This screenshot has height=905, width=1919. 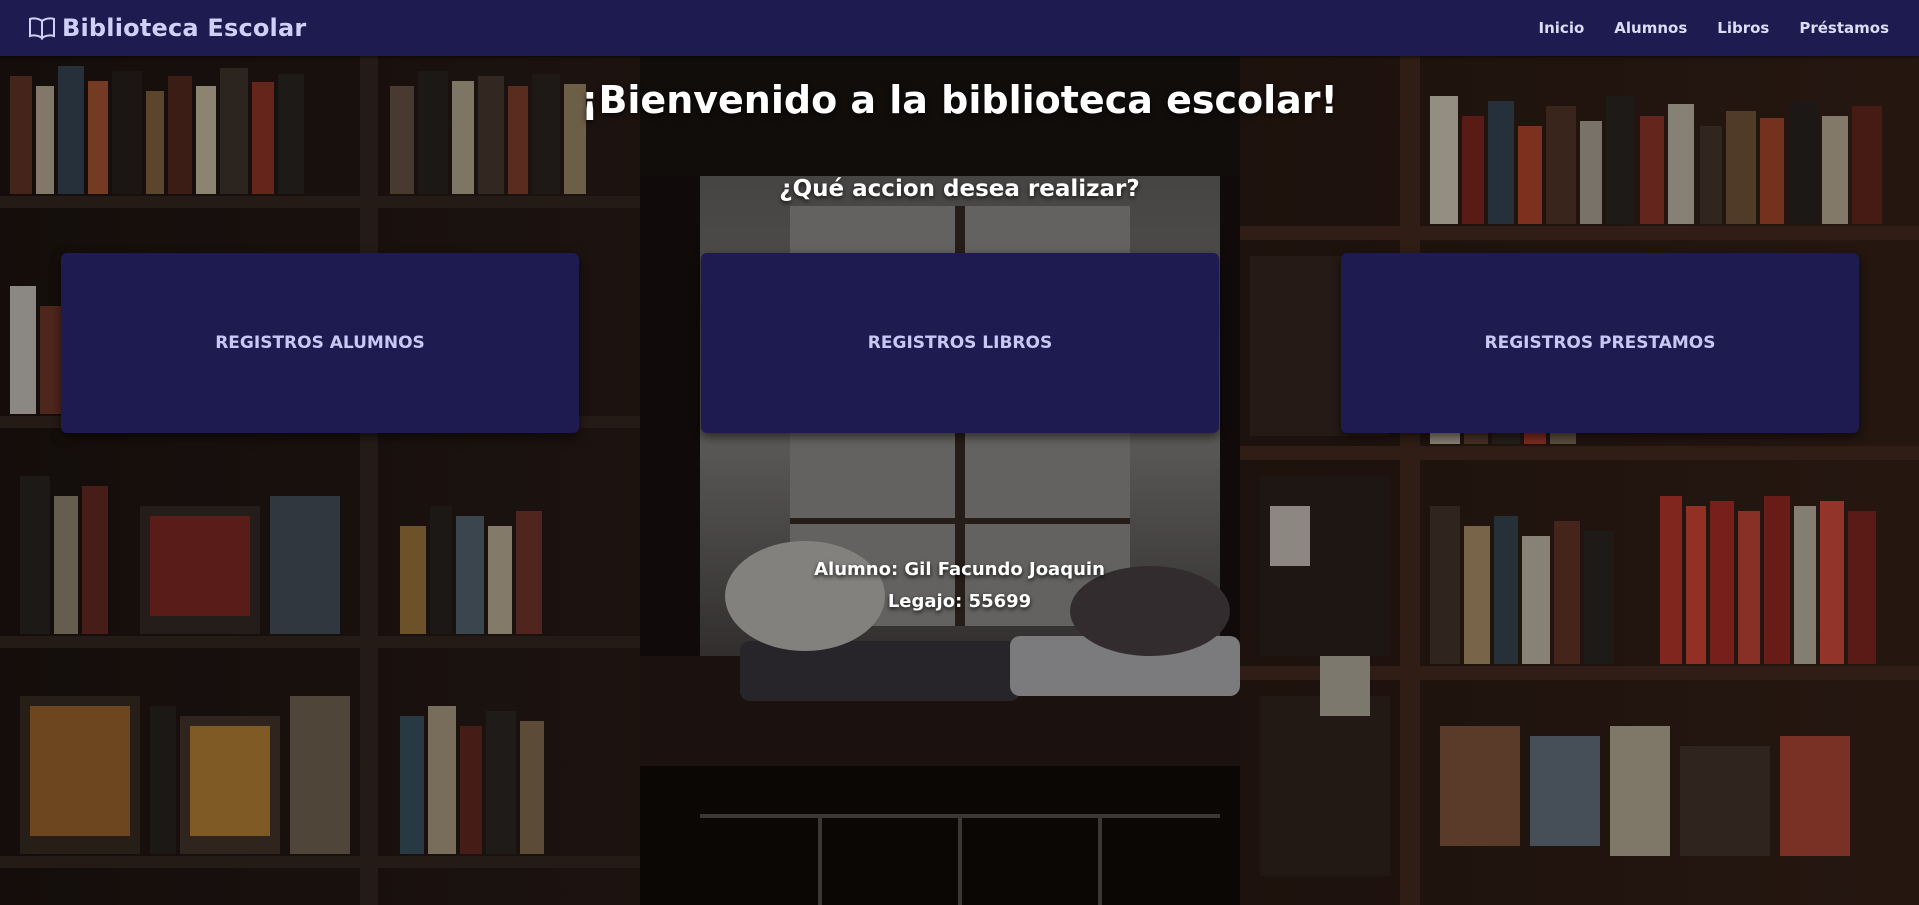 What do you see at coordinates (959, 569) in the screenshot?
I see `student-name: Alumno: Gil Facundo Joaquin` at bounding box center [959, 569].